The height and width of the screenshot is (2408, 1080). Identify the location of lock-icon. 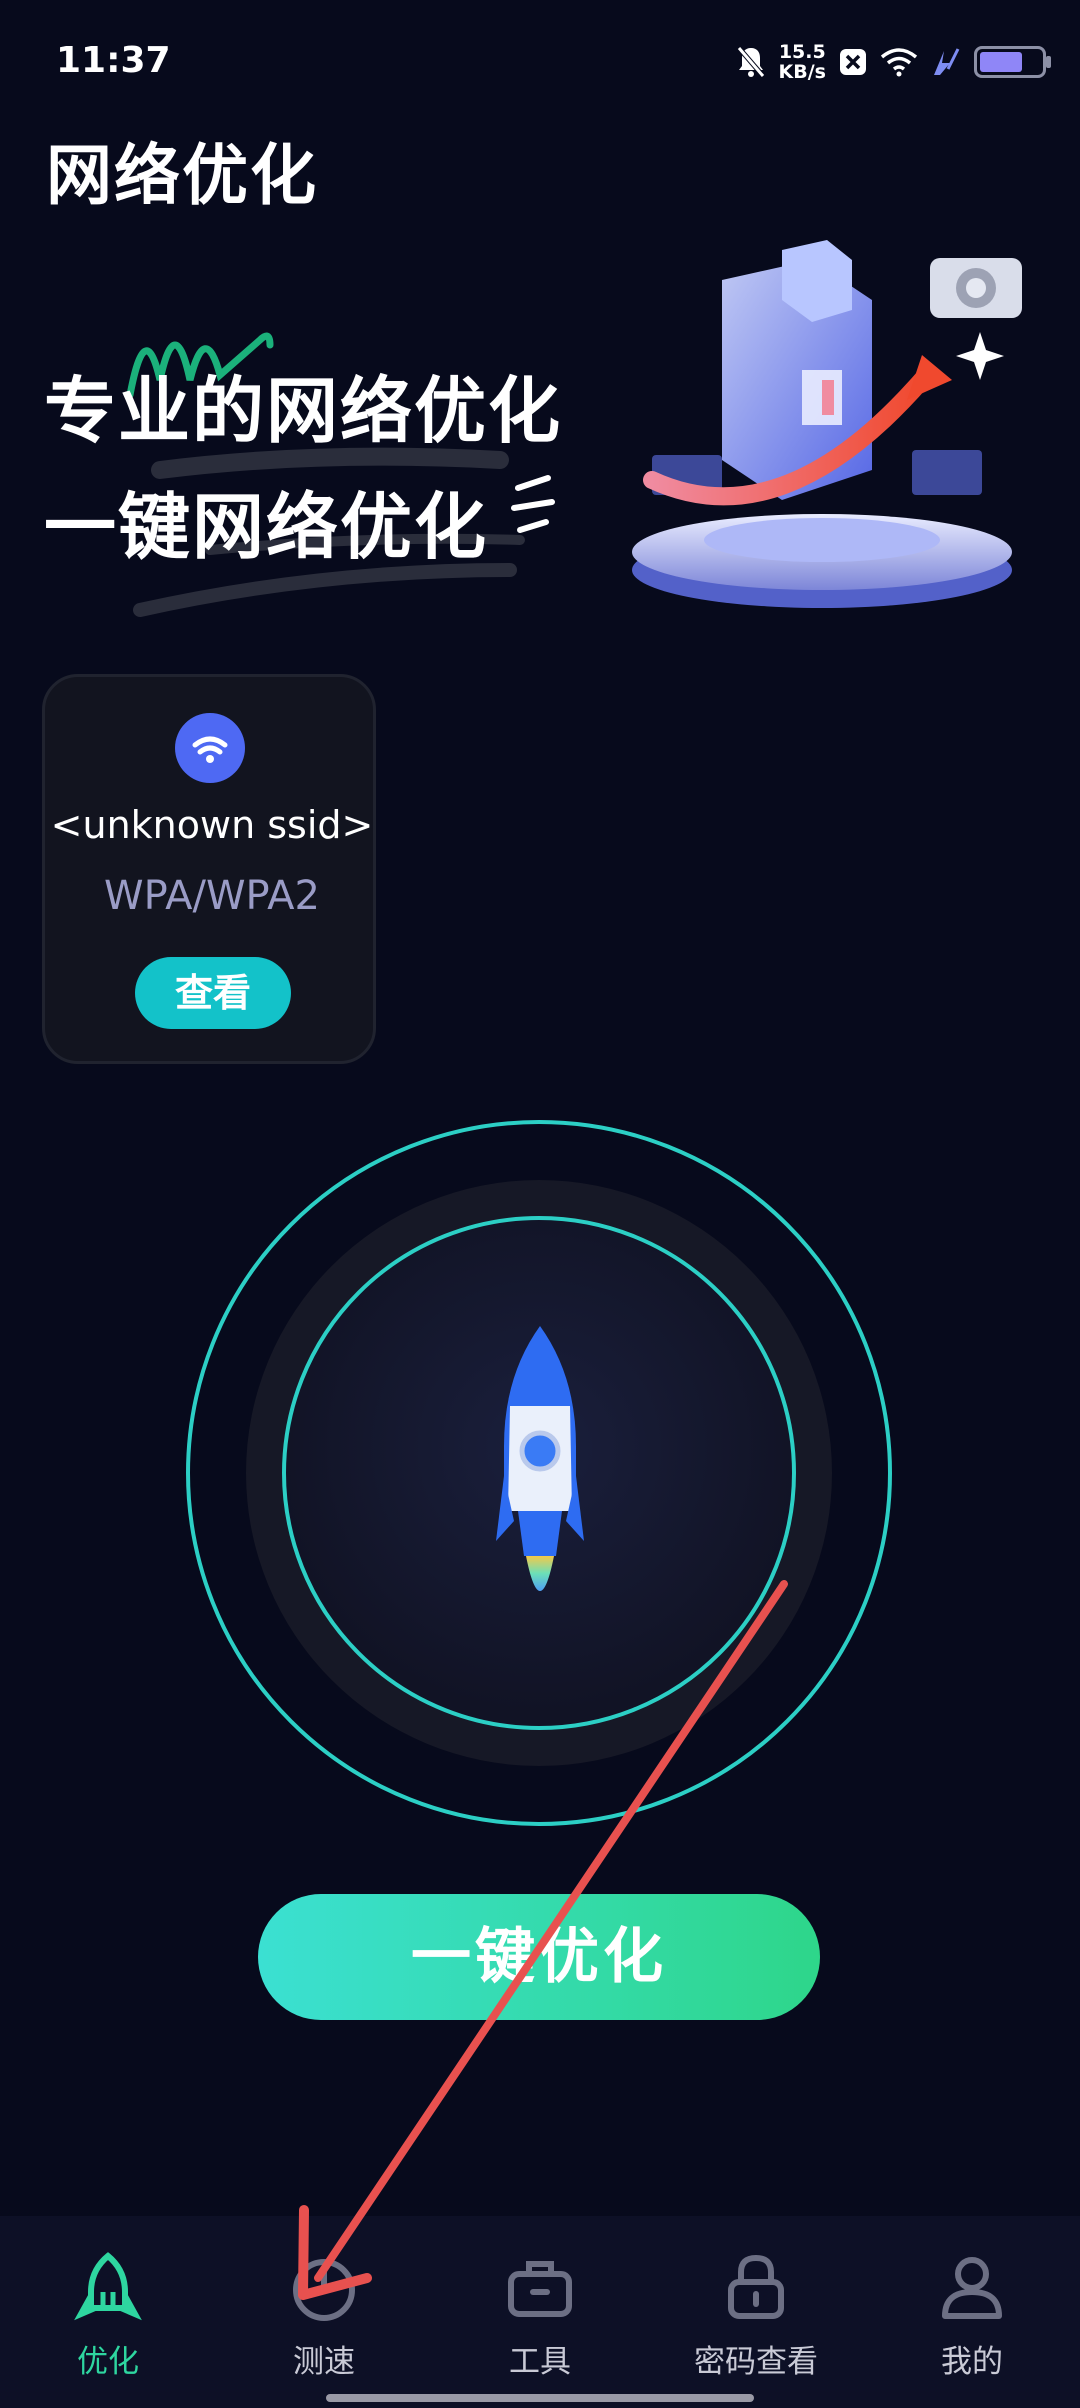
(756, 2286).